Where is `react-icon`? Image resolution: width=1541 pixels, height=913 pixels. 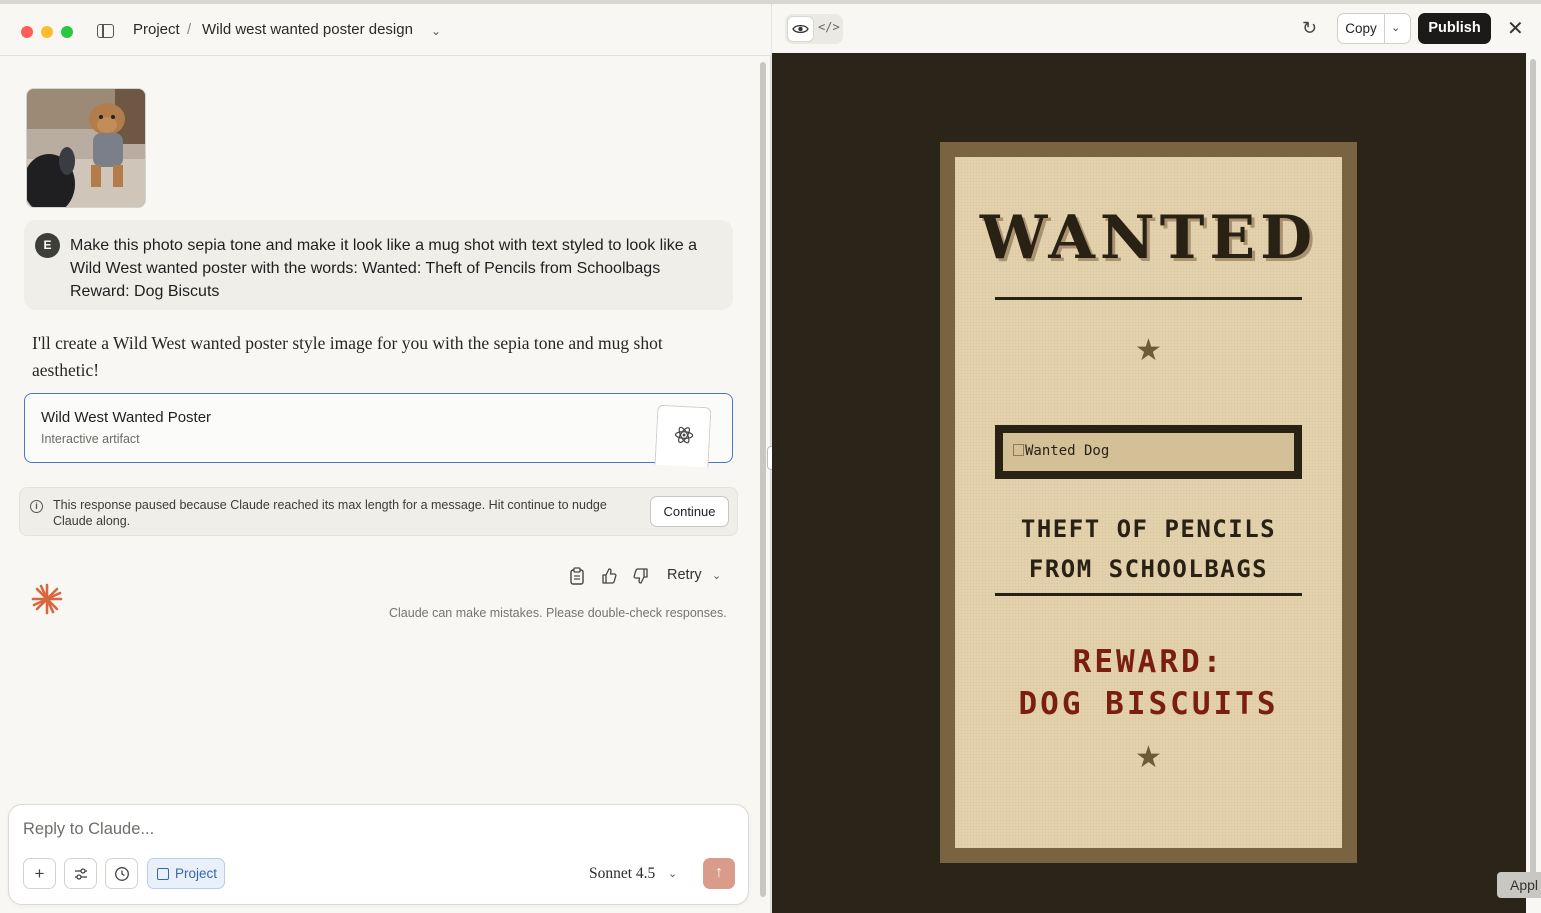 react-icon is located at coordinates (684, 435).